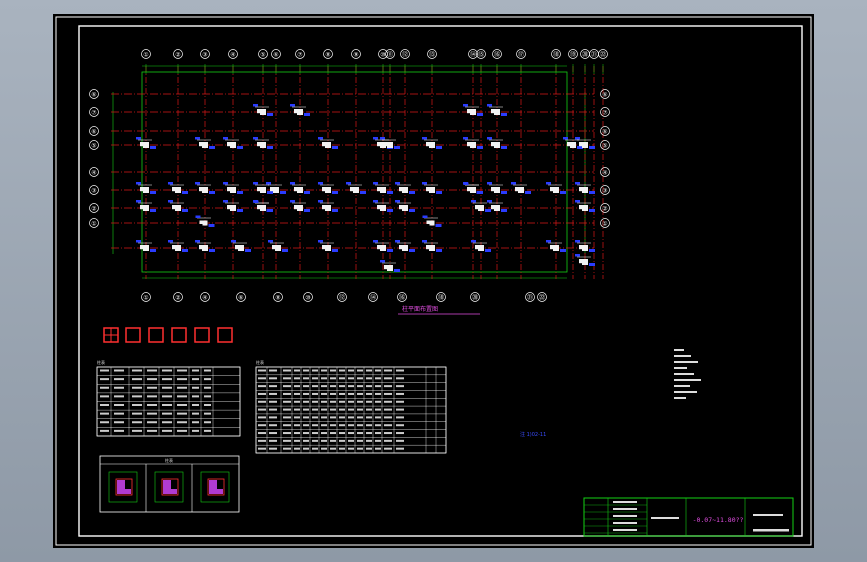  I want to click on grid-label-side: ⑤, so click(93, 146).